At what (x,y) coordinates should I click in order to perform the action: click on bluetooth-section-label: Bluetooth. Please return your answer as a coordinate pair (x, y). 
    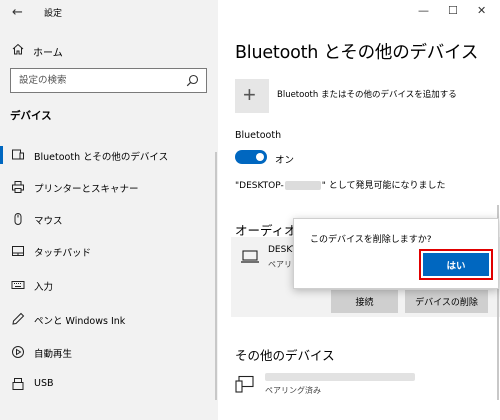
    Looking at the image, I should click on (258, 135).